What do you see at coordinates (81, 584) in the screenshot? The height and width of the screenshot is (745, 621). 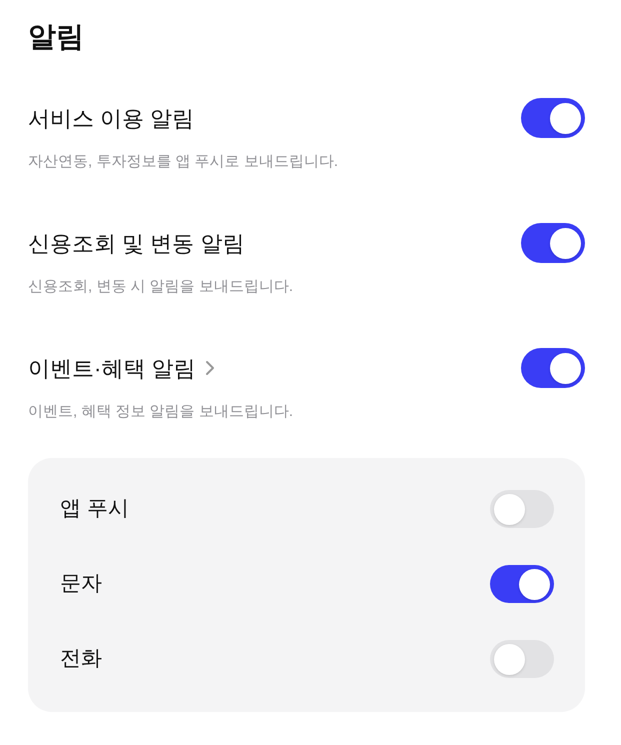 I see `channel-label: 문자` at bounding box center [81, 584].